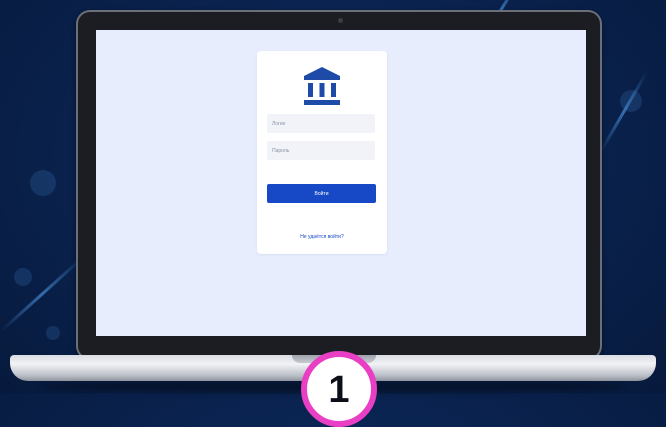  I want to click on cant-login-link: Не удаётся войти?, so click(322, 237).